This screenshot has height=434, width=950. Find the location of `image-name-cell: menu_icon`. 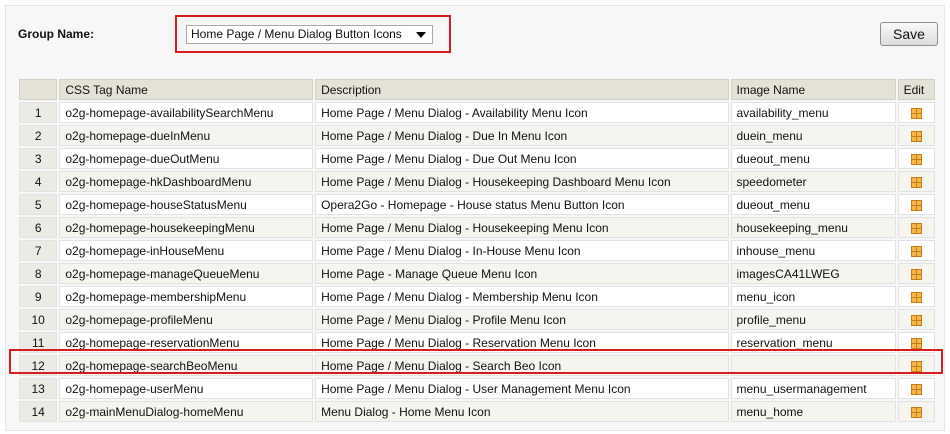

image-name-cell: menu_icon is located at coordinates (813, 296).